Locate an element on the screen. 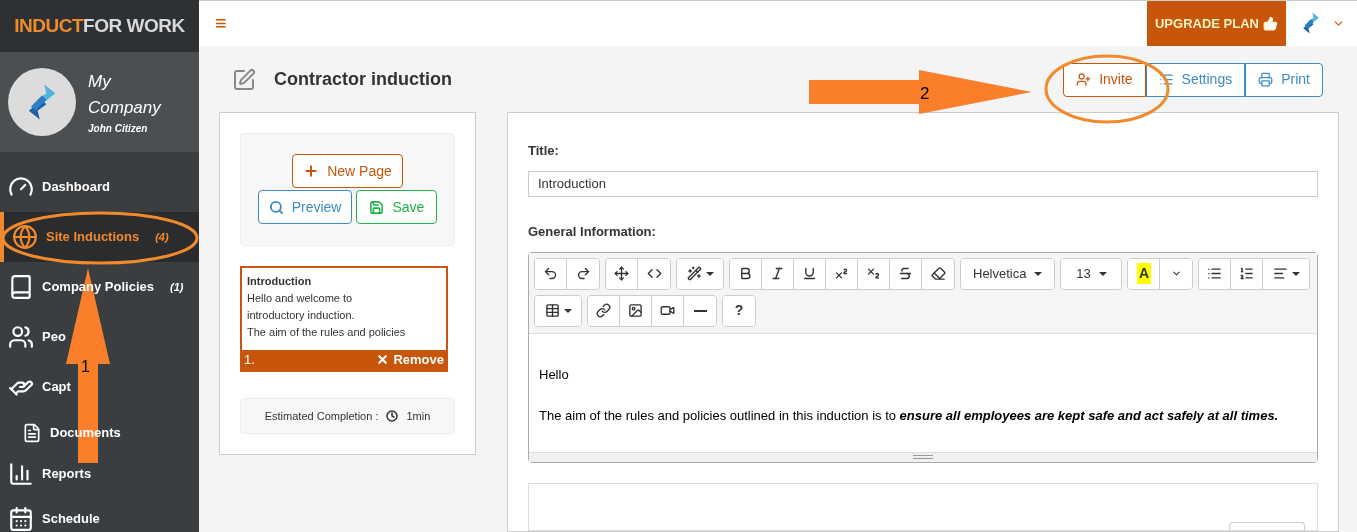 The width and height of the screenshot is (1357, 532). clock-icon is located at coordinates (392, 415).